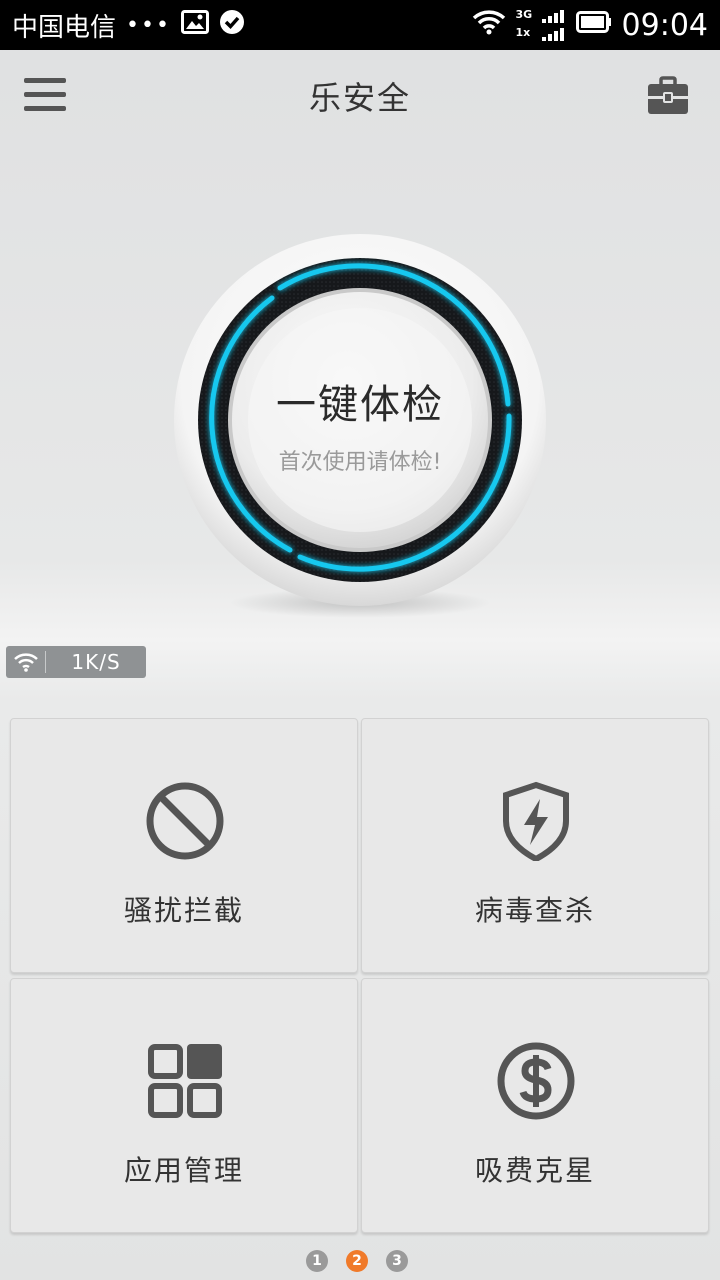 The height and width of the screenshot is (1280, 720). I want to click on wifi-signal-icon, so click(489, 25).